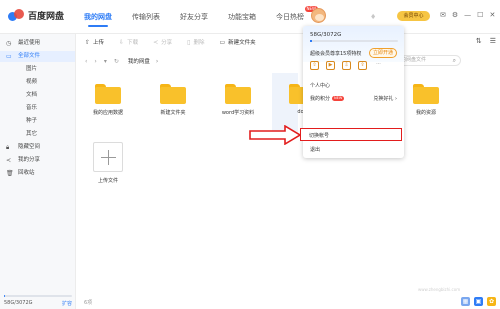 The image size is (500, 309). Describe the element at coordinates (146, 17) in the screenshot. I see `tab-transfer-list: 传输列表` at that location.